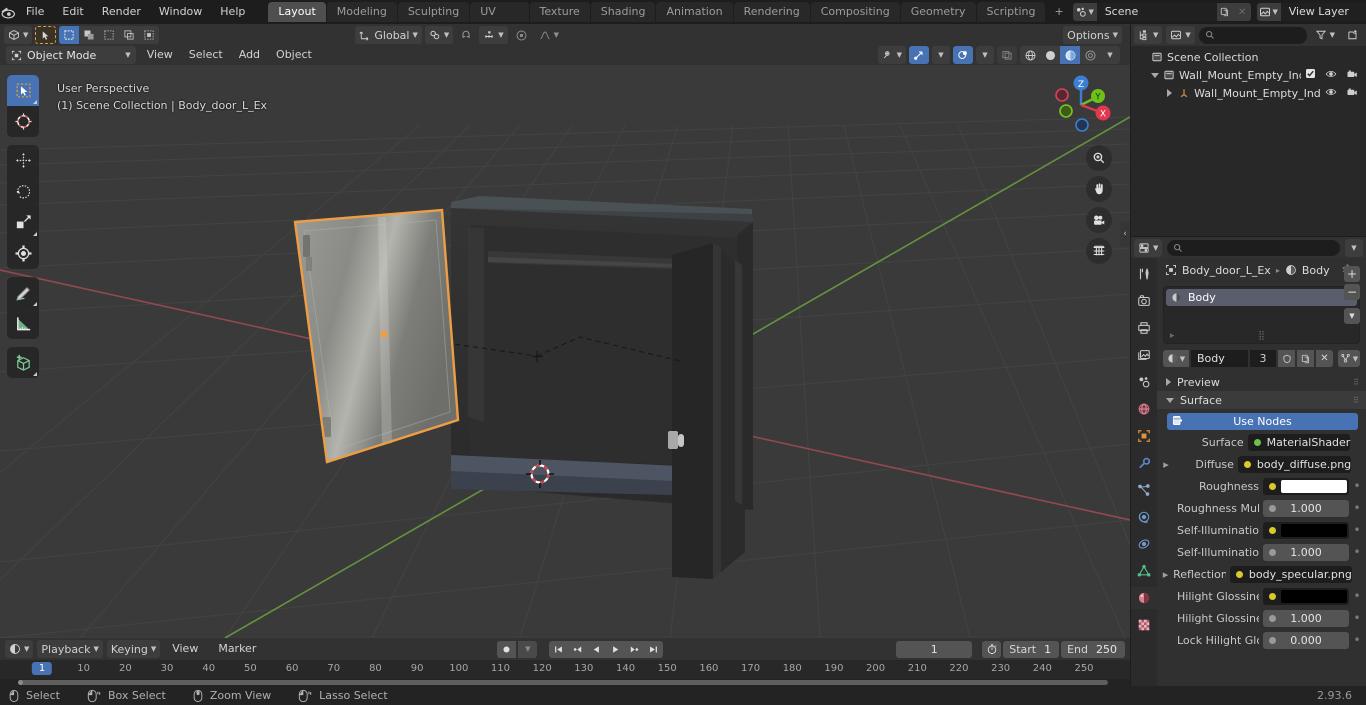  I want to click on xray-toggle, so click(1007, 55).